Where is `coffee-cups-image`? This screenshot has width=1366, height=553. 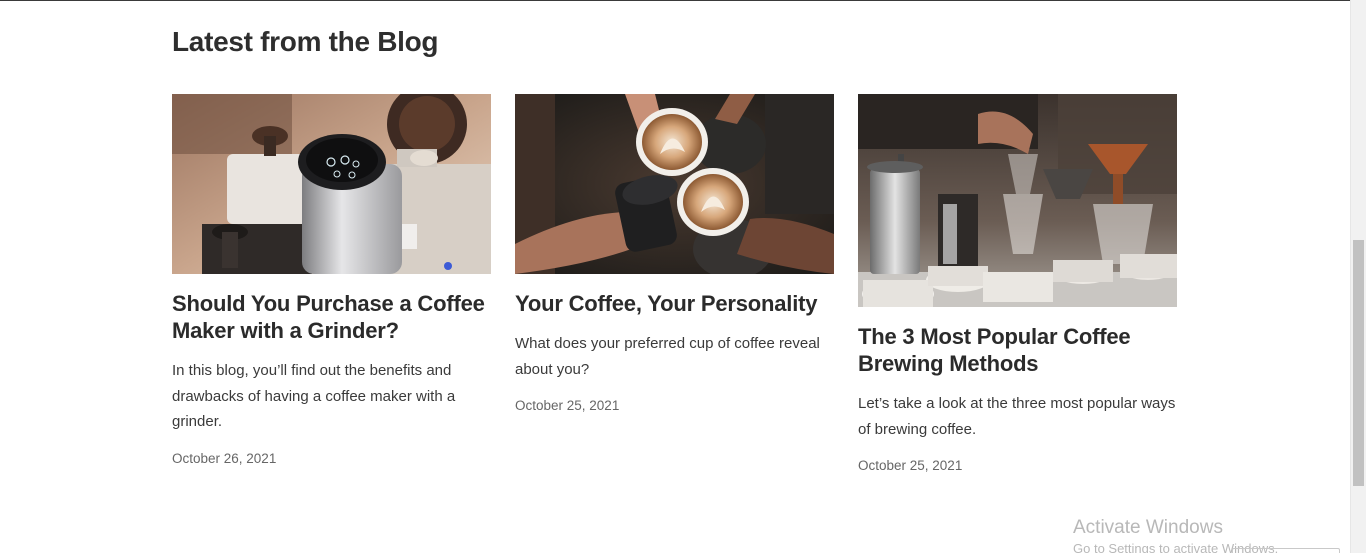
coffee-cups-image is located at coordinates (674, 184).